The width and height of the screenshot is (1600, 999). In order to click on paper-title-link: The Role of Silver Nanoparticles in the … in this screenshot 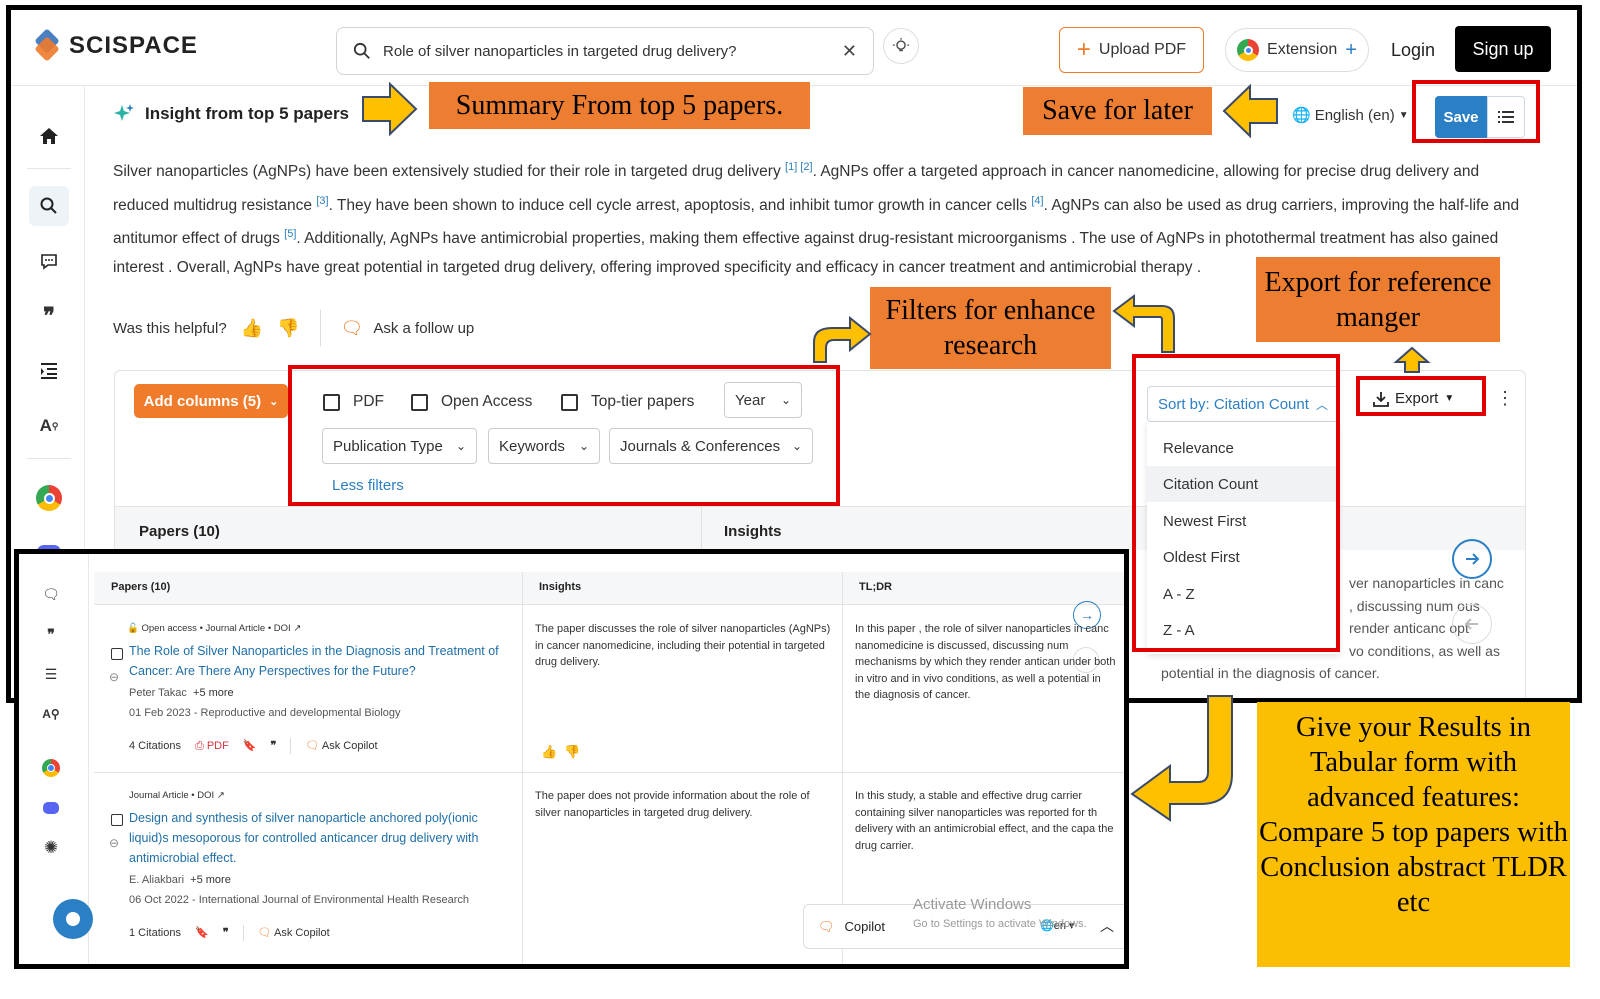, I will do `click(321, 661)`.